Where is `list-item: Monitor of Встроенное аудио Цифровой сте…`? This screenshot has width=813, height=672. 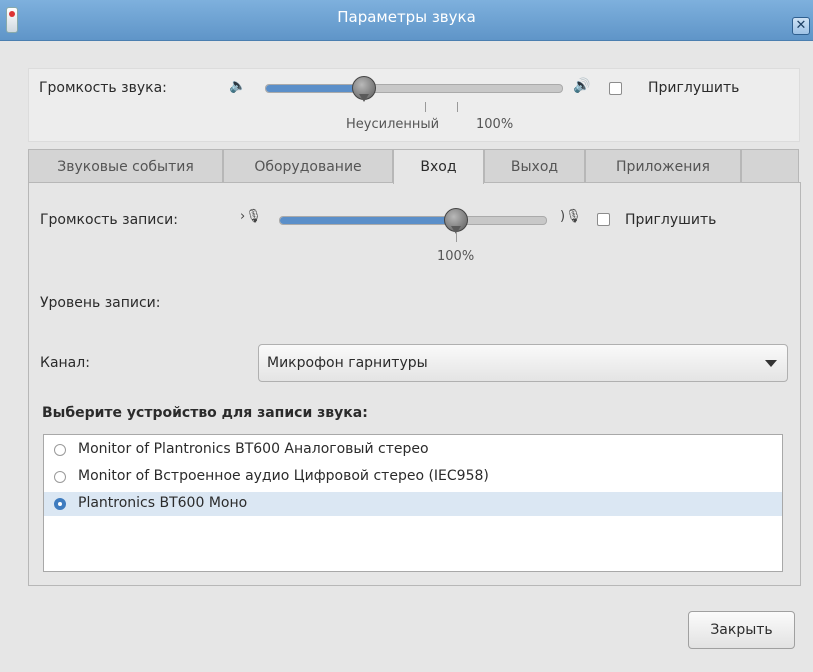 list-item: Monitor of Встроенное аудио Цифровой сте… is located at coordinates (413, 477).